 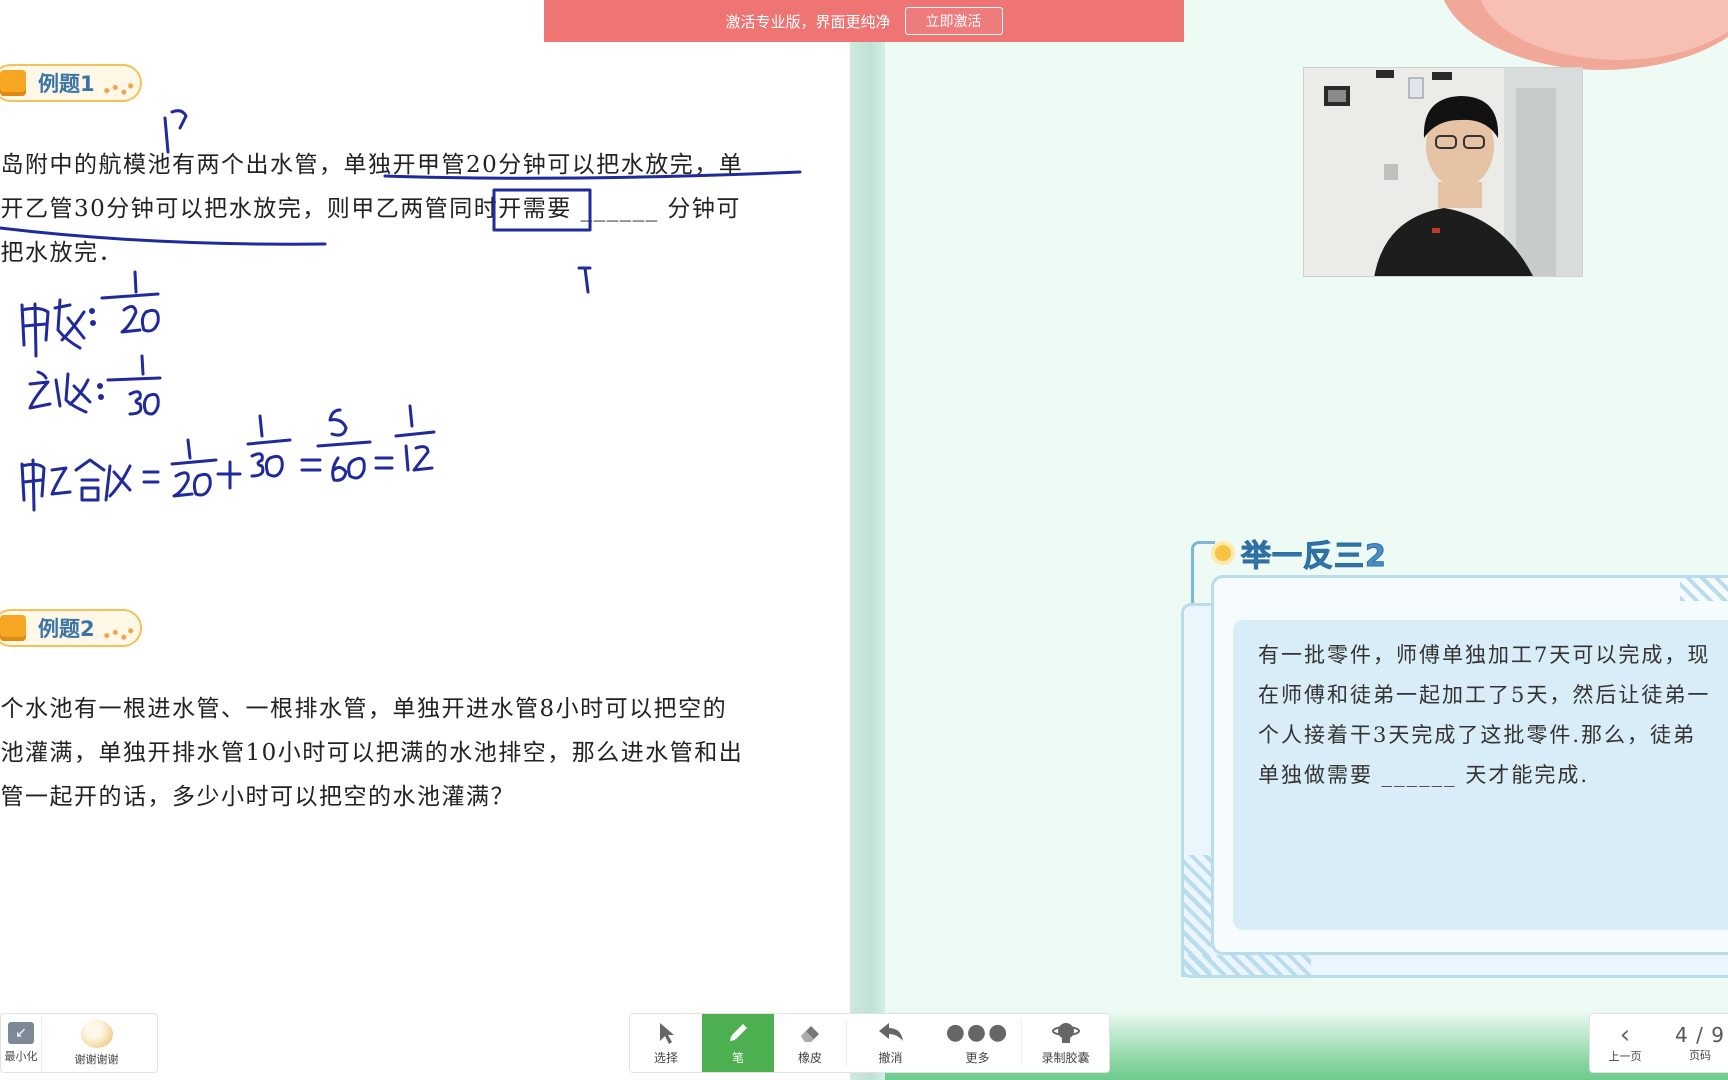 What do you see at coordinates (21, 1033) in the screenshot?
I see `minimize-arrow-icon: ↙` at bounding box center [21, 1033].